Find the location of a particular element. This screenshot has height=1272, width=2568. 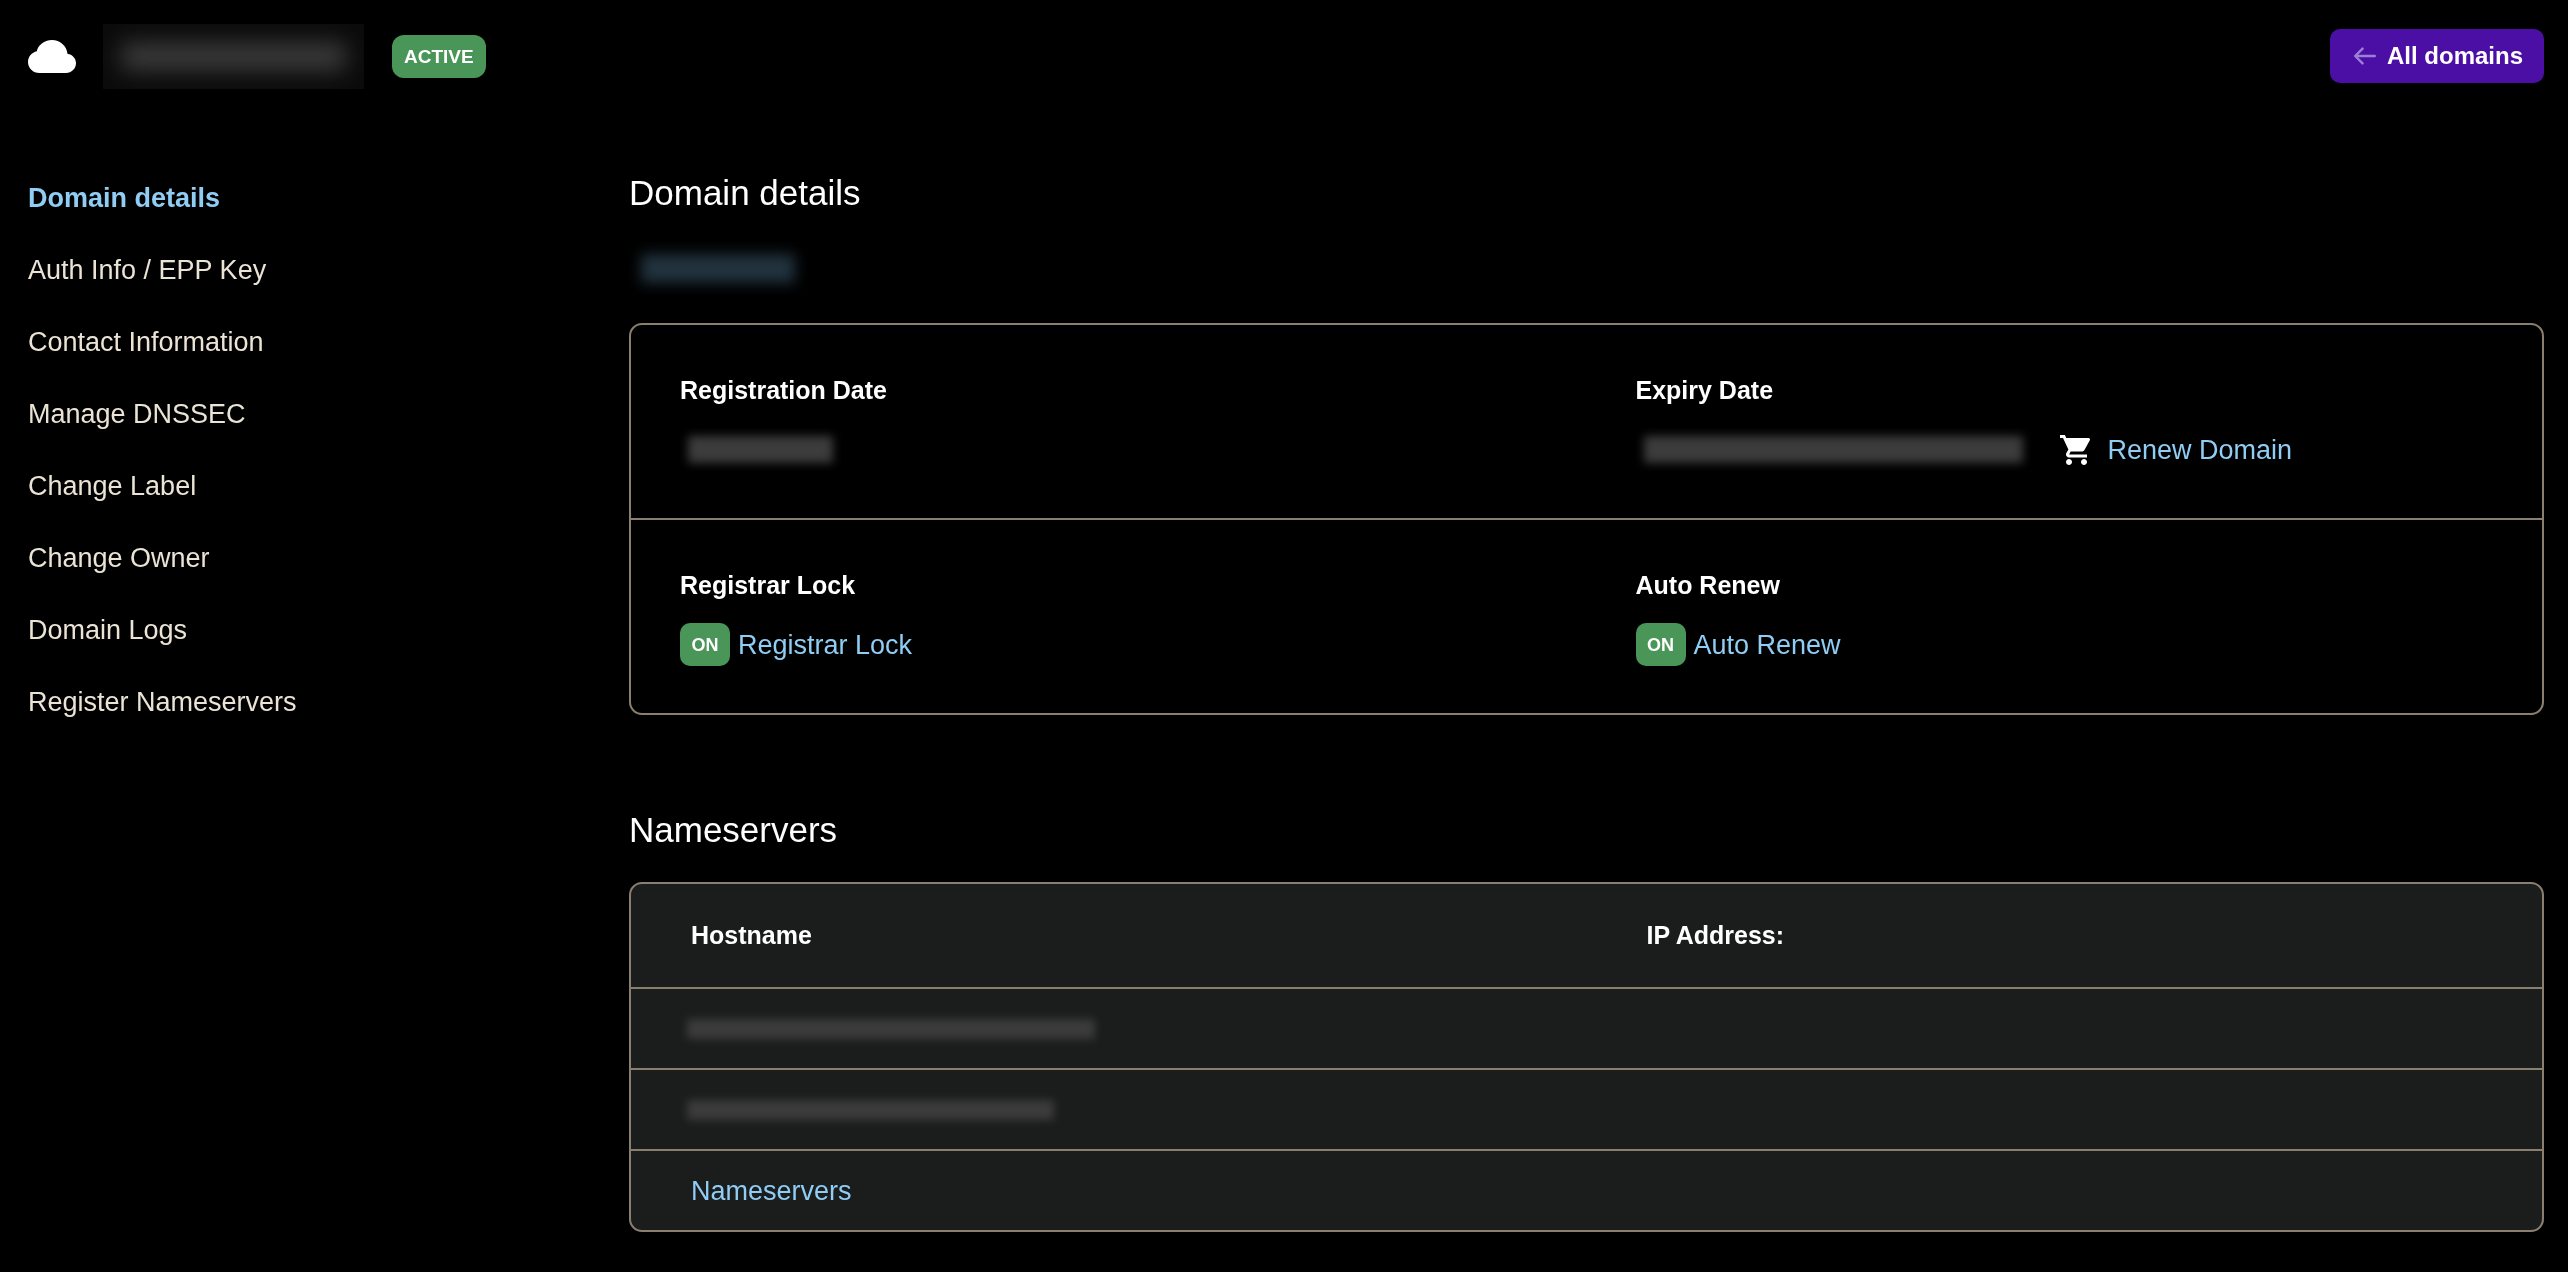

column-header: IP Address: is located at coordinates (1715, 935).